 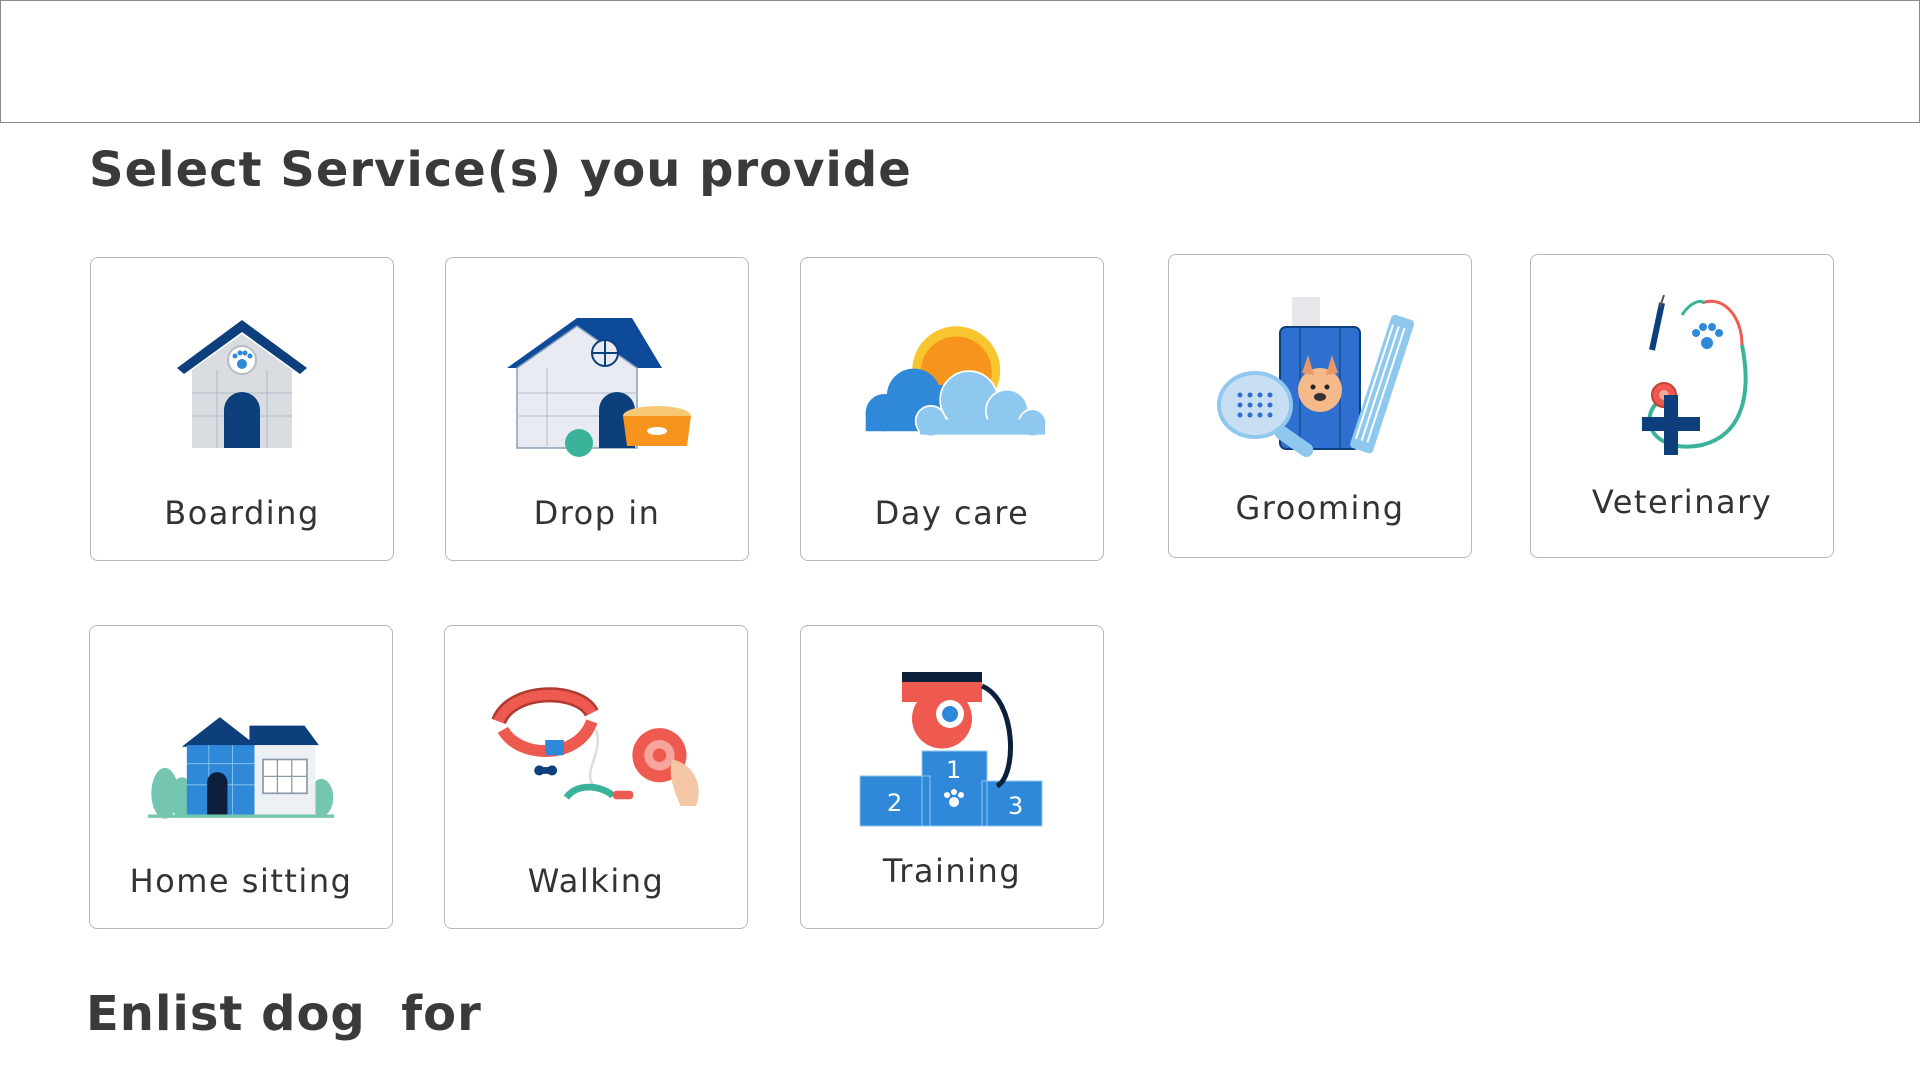 I want to click on whistle-podium-icon: 2 1 3, so click(x=951, y=749).